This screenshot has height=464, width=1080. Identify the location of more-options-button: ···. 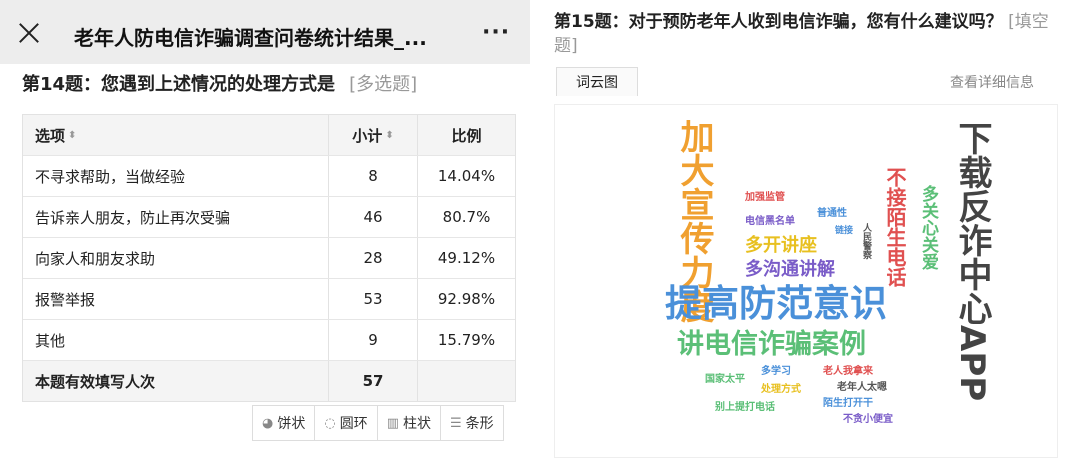
(496, 32).